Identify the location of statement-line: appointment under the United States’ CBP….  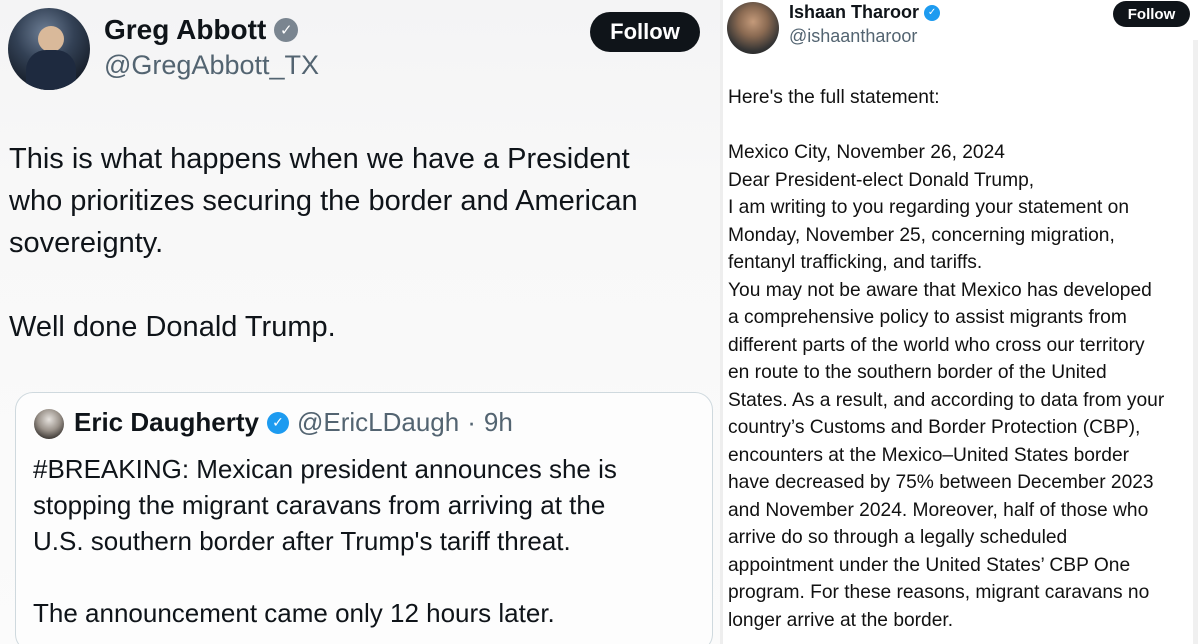
(929, 565).